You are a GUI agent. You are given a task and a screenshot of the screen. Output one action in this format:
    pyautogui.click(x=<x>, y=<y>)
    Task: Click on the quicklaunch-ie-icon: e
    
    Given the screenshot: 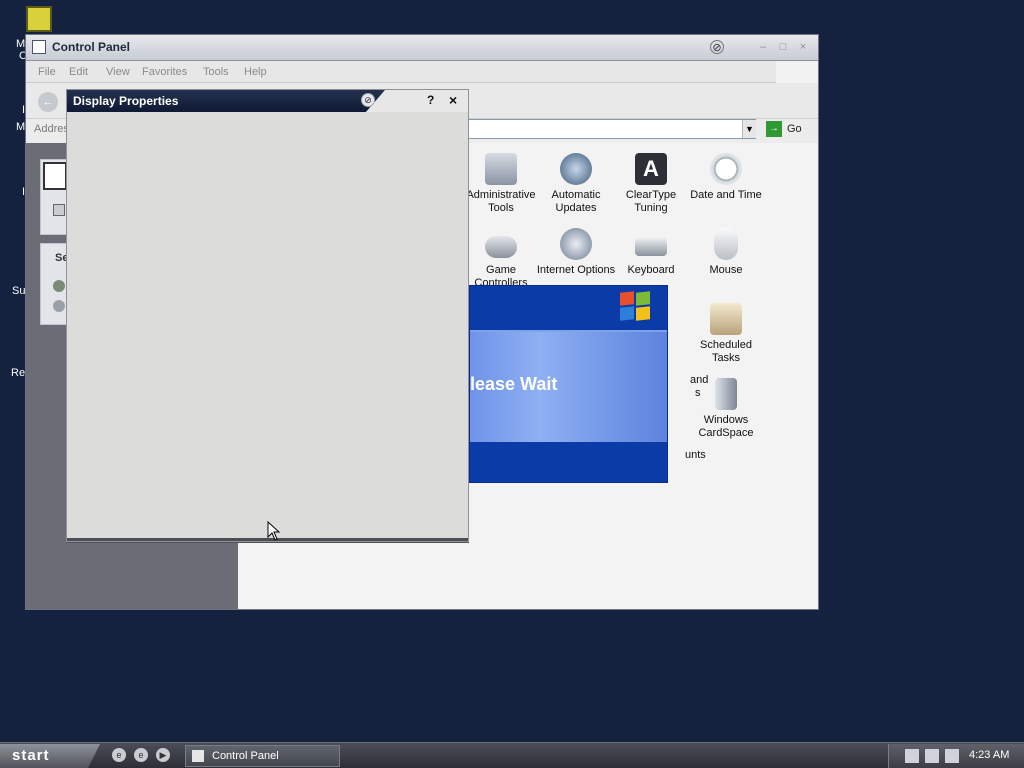 What is the action you would take?
    pyautogui.click(x=141, y=755)
    